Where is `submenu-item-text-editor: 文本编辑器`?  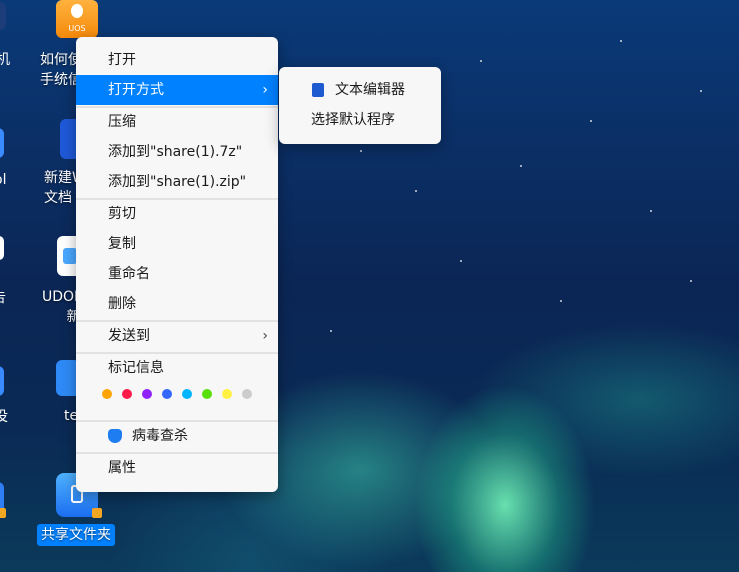
submenu-item-text-editor: 文本编辑器 is located at coordinates (360, 90).